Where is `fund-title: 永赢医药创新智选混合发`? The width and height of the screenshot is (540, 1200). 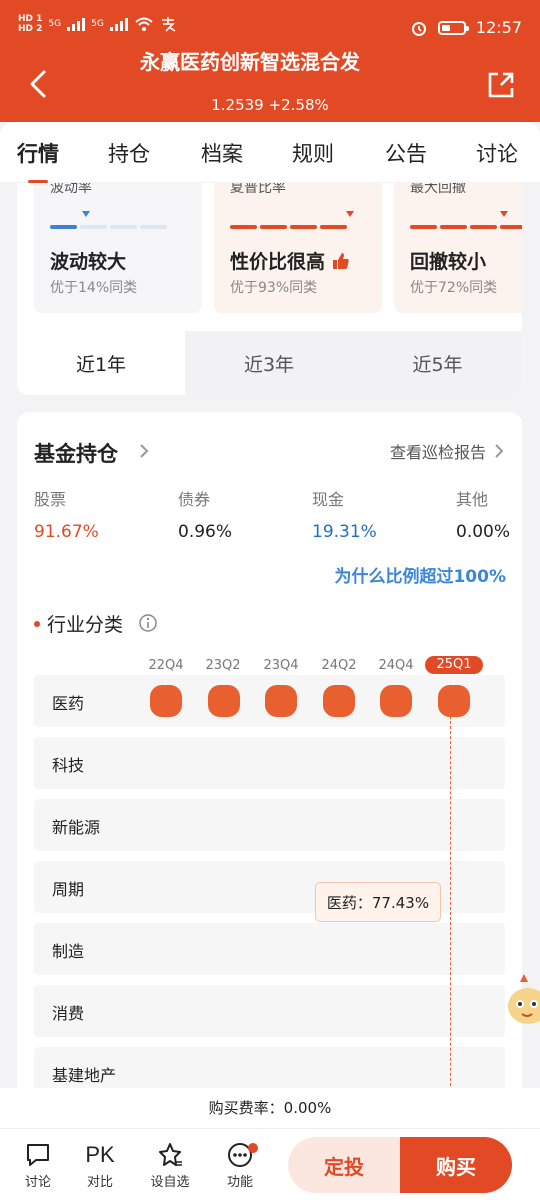 fund-title: 永赢医药创新智选混合发 is located at coordinates (250, 62).